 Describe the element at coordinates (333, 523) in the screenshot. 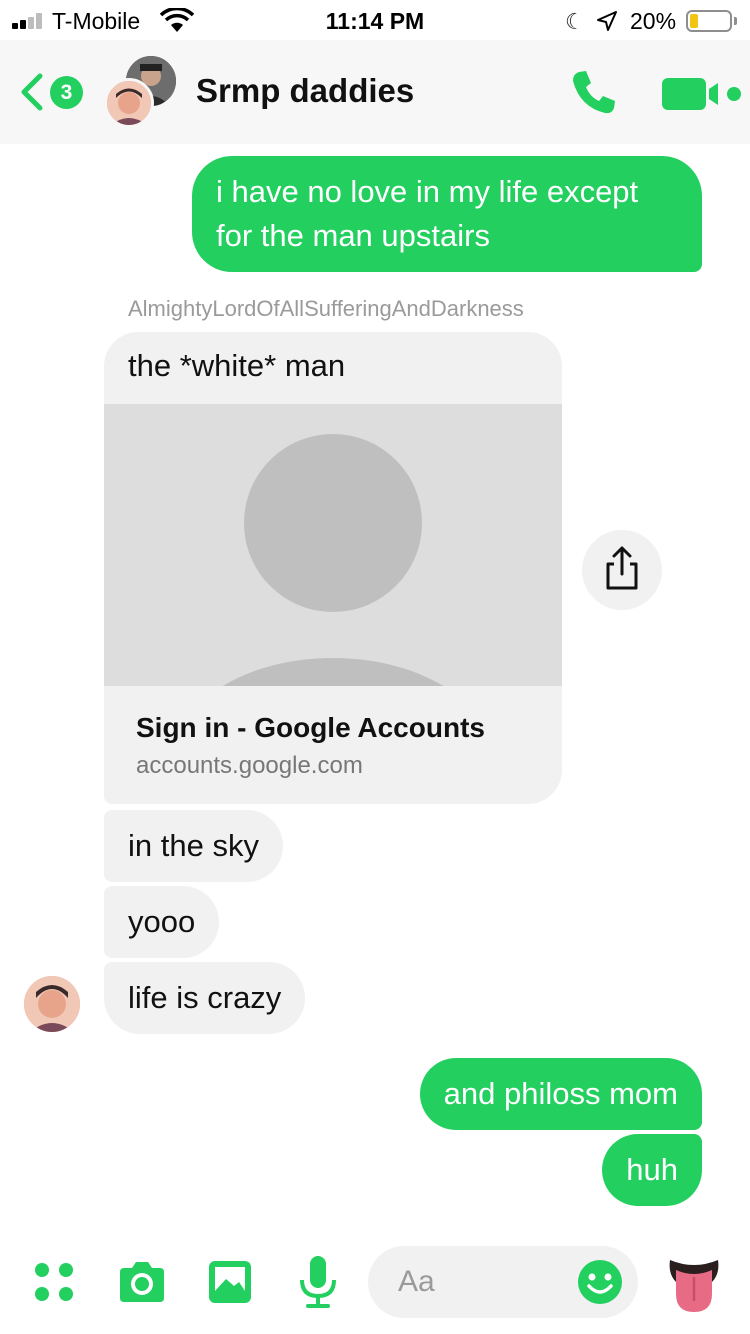

I see `placeholder-head` at that location.